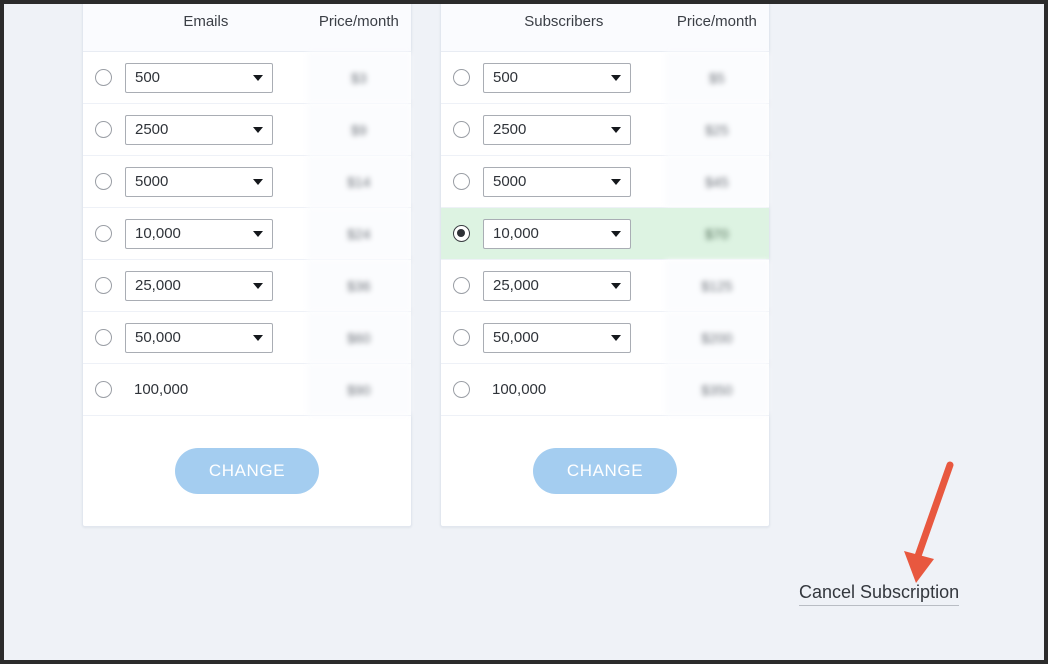 The height and width of the screenshot is (664, 1048). I want to click on price-cell: $200, so click(716, 337).